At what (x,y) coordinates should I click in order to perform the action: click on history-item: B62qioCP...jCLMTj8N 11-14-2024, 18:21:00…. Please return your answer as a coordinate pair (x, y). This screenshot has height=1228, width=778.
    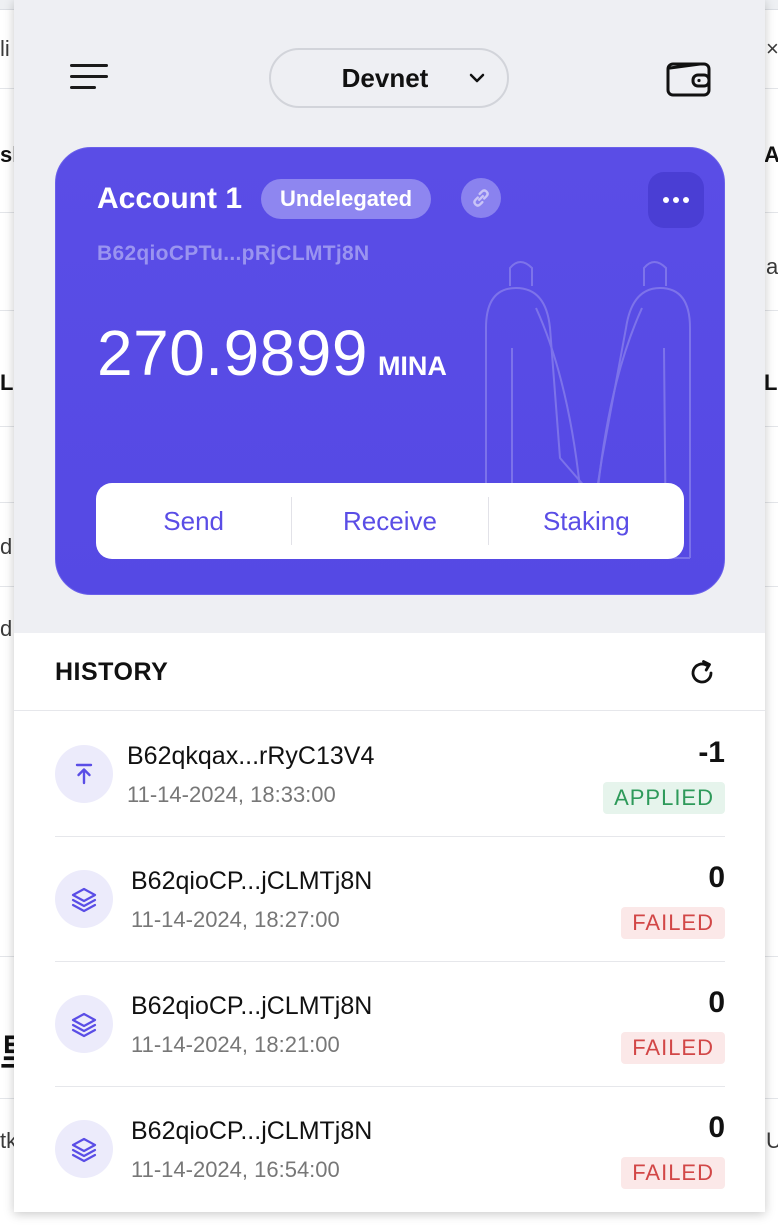
    Looking at the image, I should click on (390, 1024).